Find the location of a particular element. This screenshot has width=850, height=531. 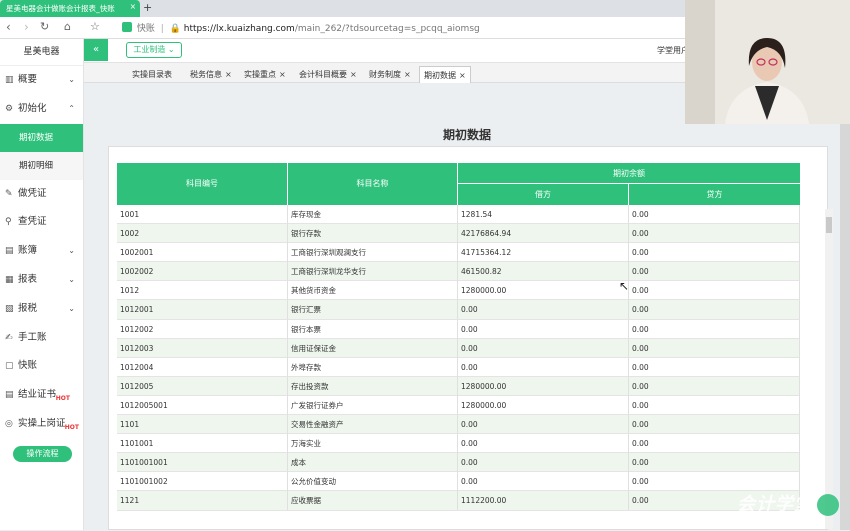

table-row: 1001 库存现金 1281.54 0.00 is located at coordinates (458, 215).